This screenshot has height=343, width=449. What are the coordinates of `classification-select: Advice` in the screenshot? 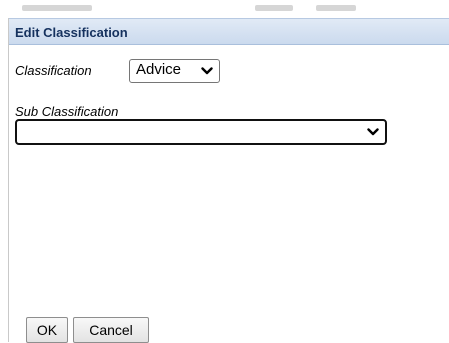 It's located at (174, 71).